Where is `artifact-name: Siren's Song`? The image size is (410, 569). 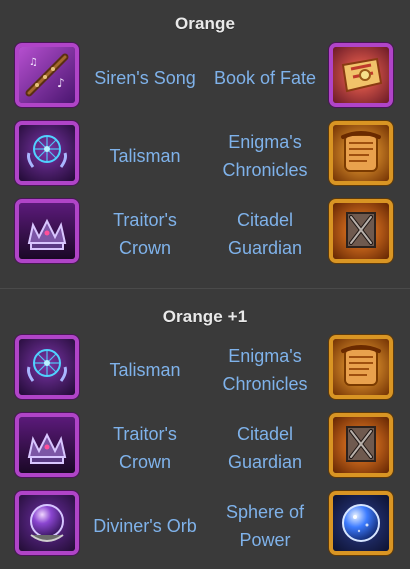 artifact-name: Siren's Song is located at coordinates (145, 78).